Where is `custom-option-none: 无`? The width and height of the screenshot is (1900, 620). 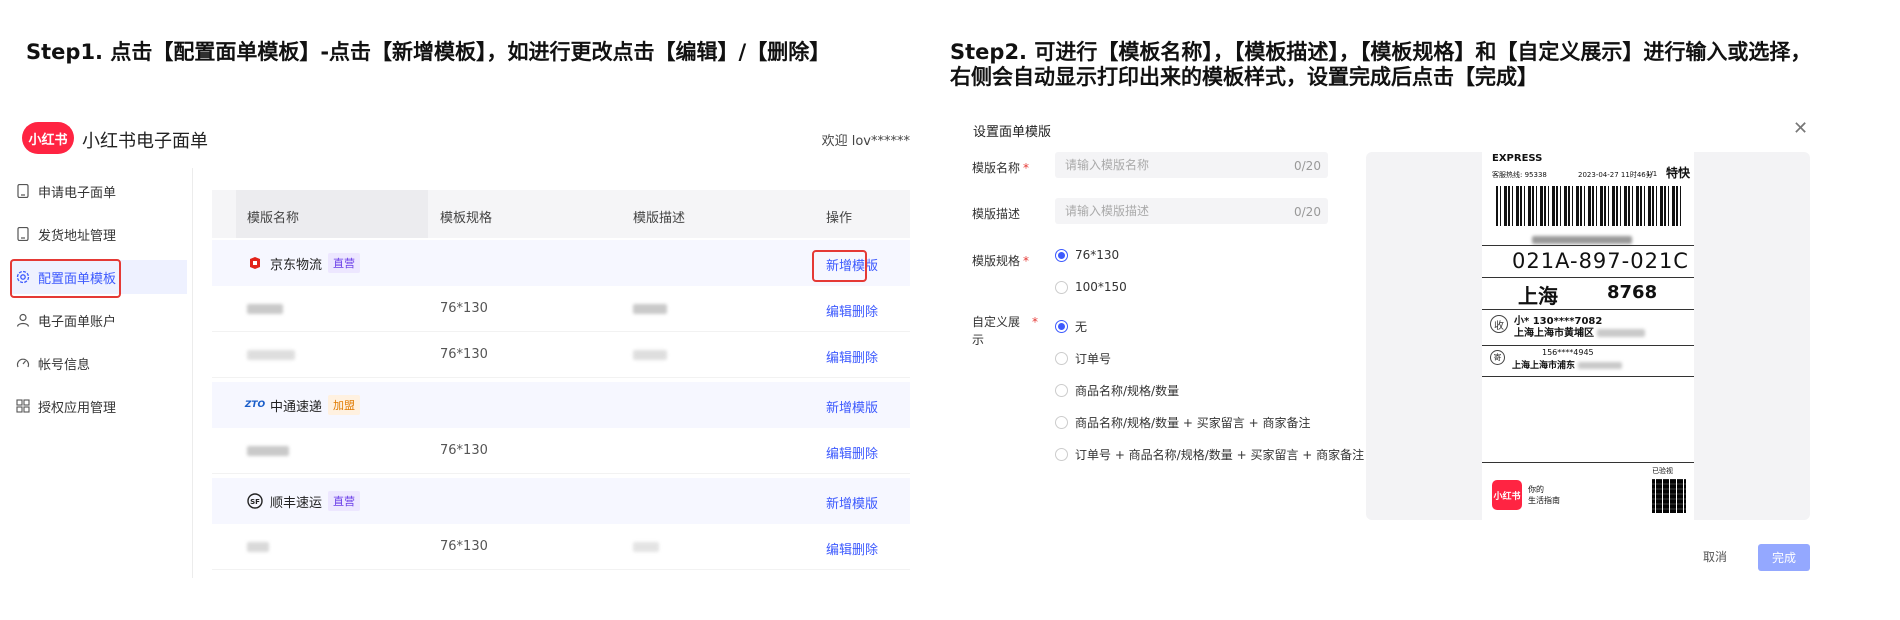
custom-option-none: 无 is located at coordinates (1071, 326).